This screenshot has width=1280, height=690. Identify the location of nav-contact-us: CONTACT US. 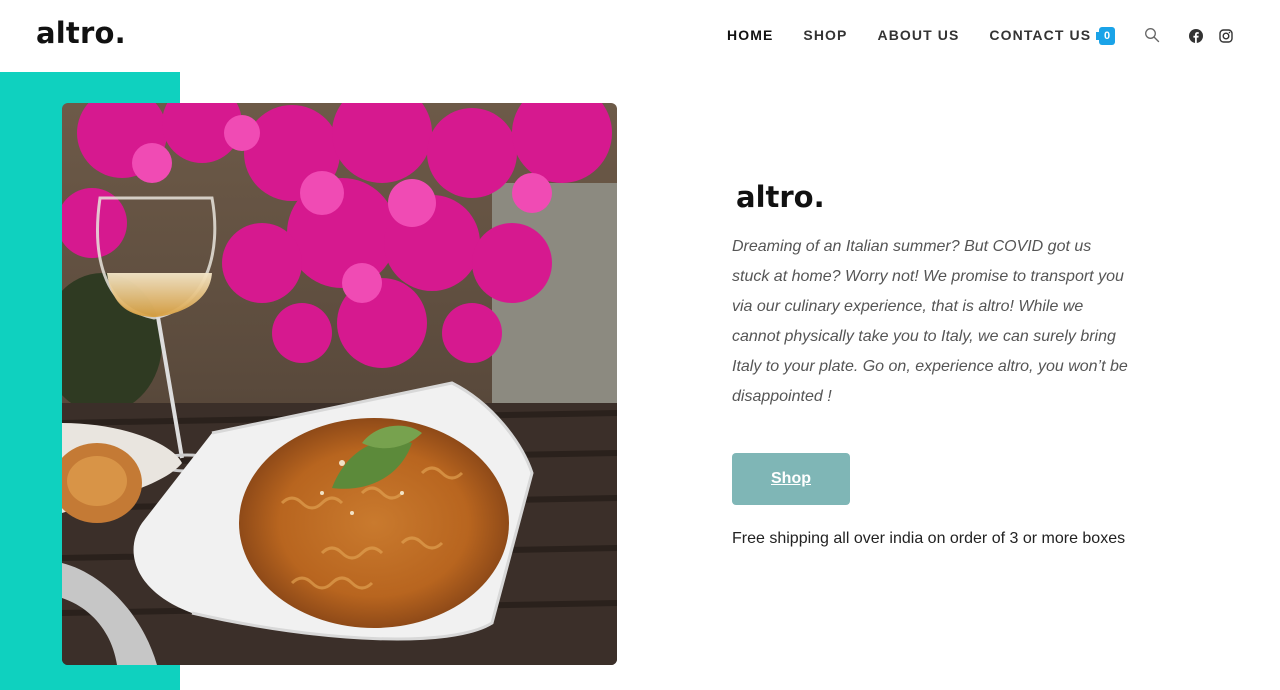
(1040, 35).